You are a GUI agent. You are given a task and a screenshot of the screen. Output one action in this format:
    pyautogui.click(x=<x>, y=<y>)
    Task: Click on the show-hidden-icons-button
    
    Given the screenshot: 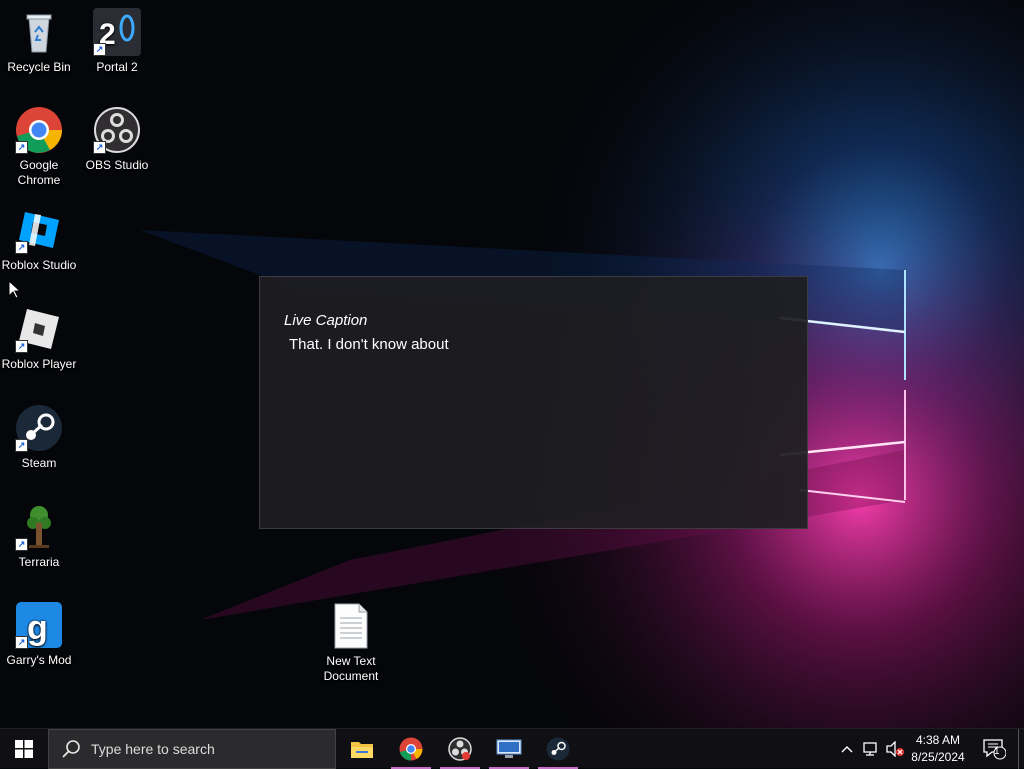 What is the action you would take?
    pyautogui.click(x=847, y=749)
    